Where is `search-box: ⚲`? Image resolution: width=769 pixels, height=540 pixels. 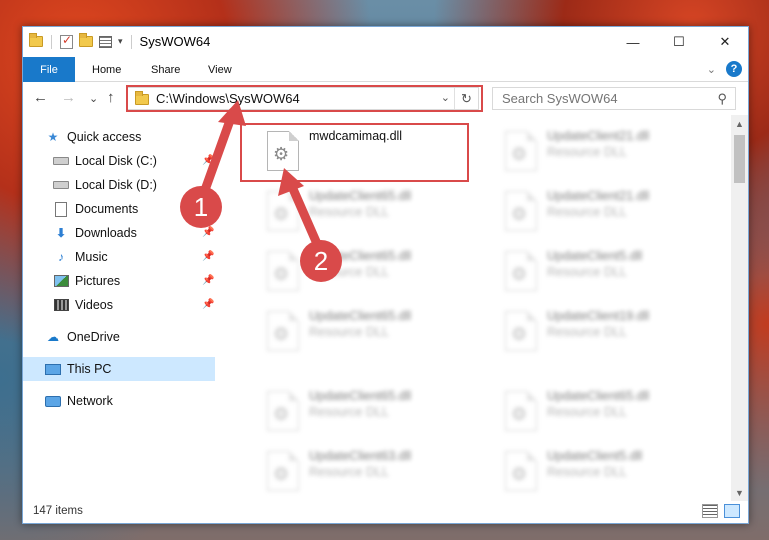
search-box: ⚲ is located at coordinates (614, 98).